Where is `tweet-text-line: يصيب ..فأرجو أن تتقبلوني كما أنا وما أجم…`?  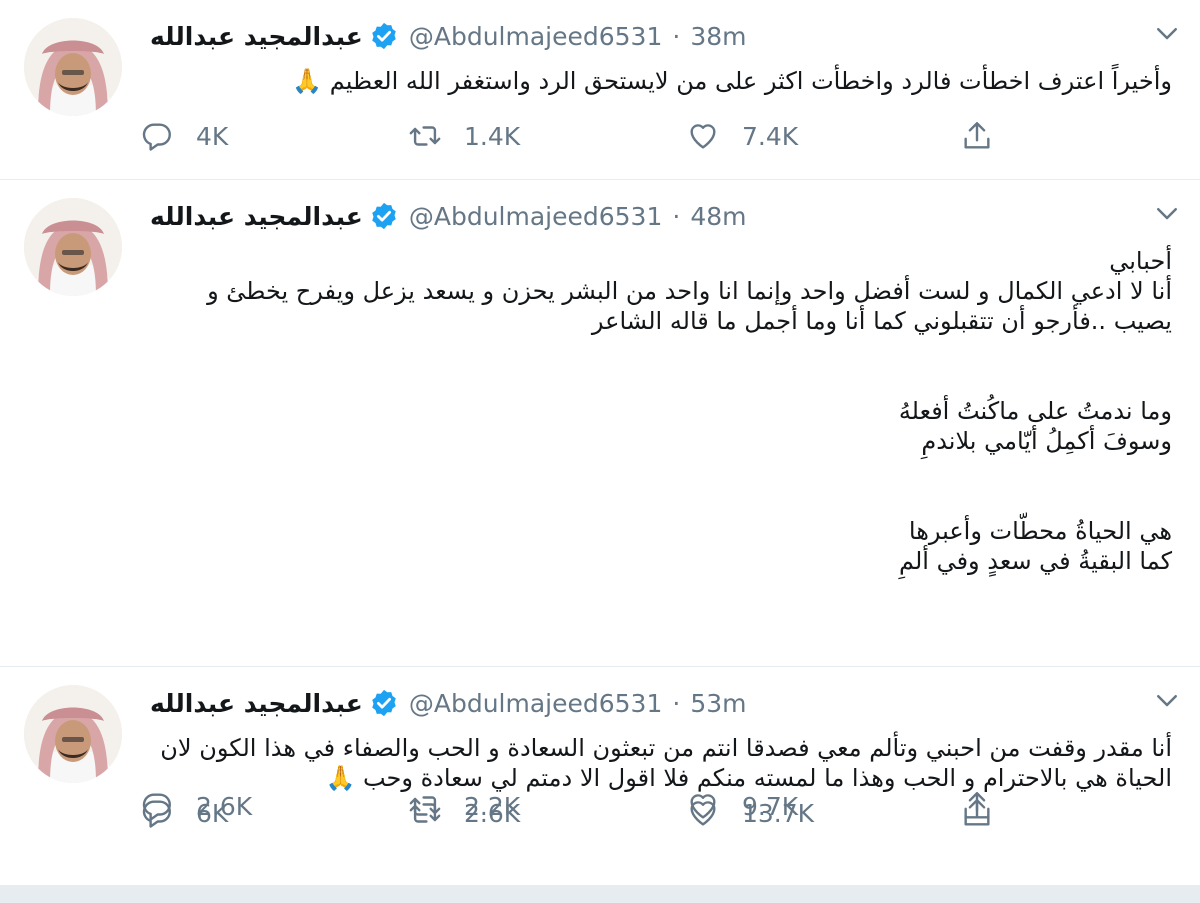 tweet-text-line: يصيب ..فأرجو أن تتقبلوني كما أنا وما أجم… is located at coordinates (881, 321).